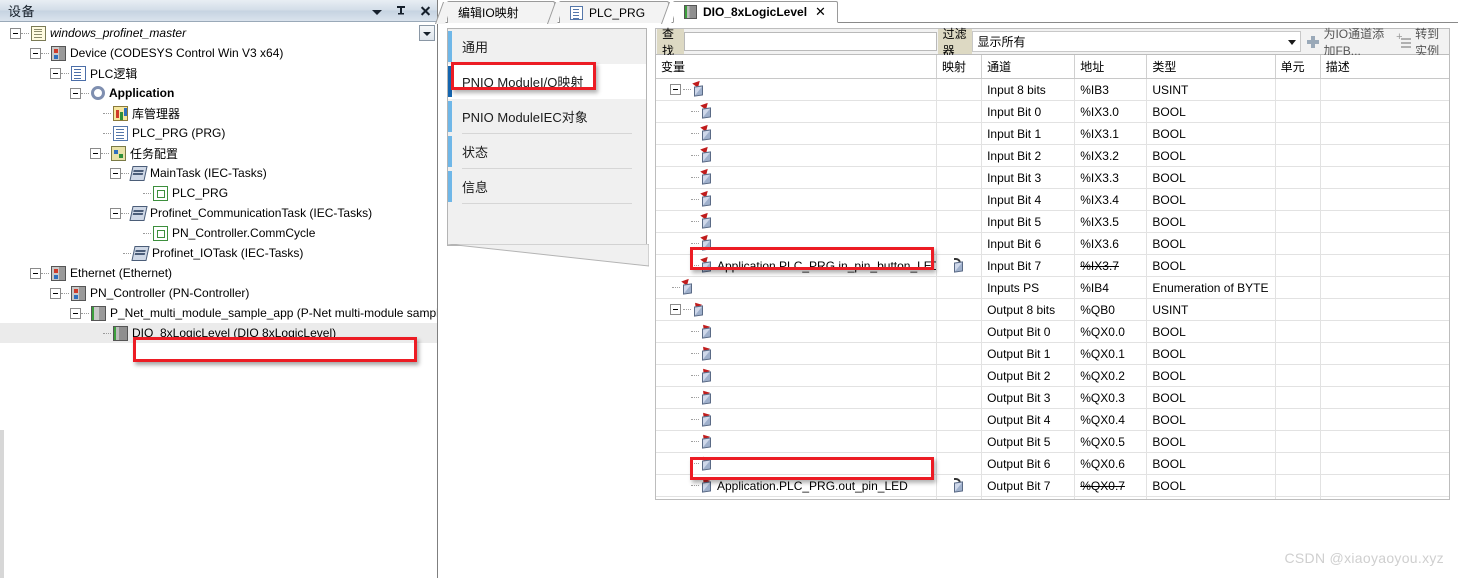  Describe the element at coordinates (1052, 497) in the screenshot. I see `table-row: Outputs CS%IB5Enumeration of BYTE` at that location.